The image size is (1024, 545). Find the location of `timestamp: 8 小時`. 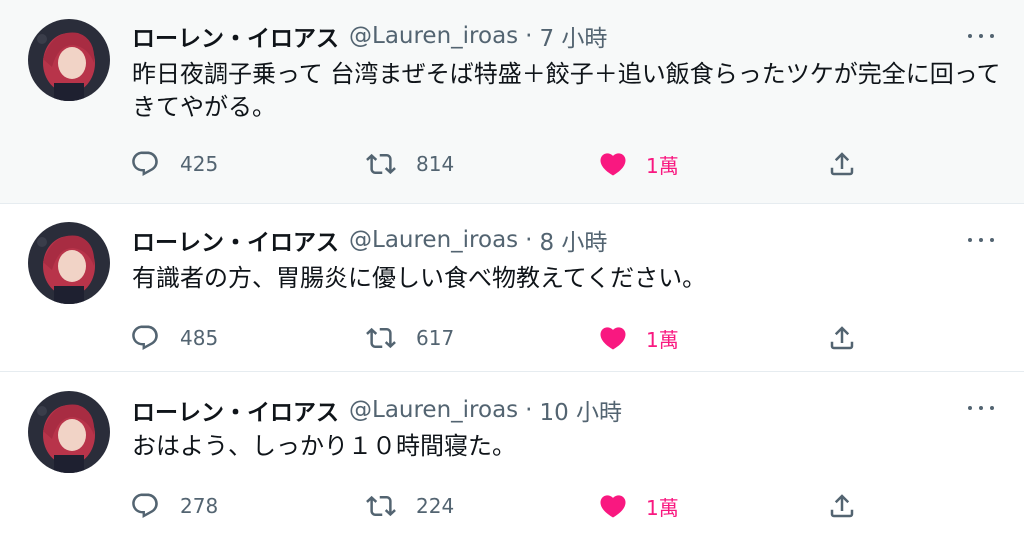

timestamp: 8 小時 is located at coordinates (573, 240).